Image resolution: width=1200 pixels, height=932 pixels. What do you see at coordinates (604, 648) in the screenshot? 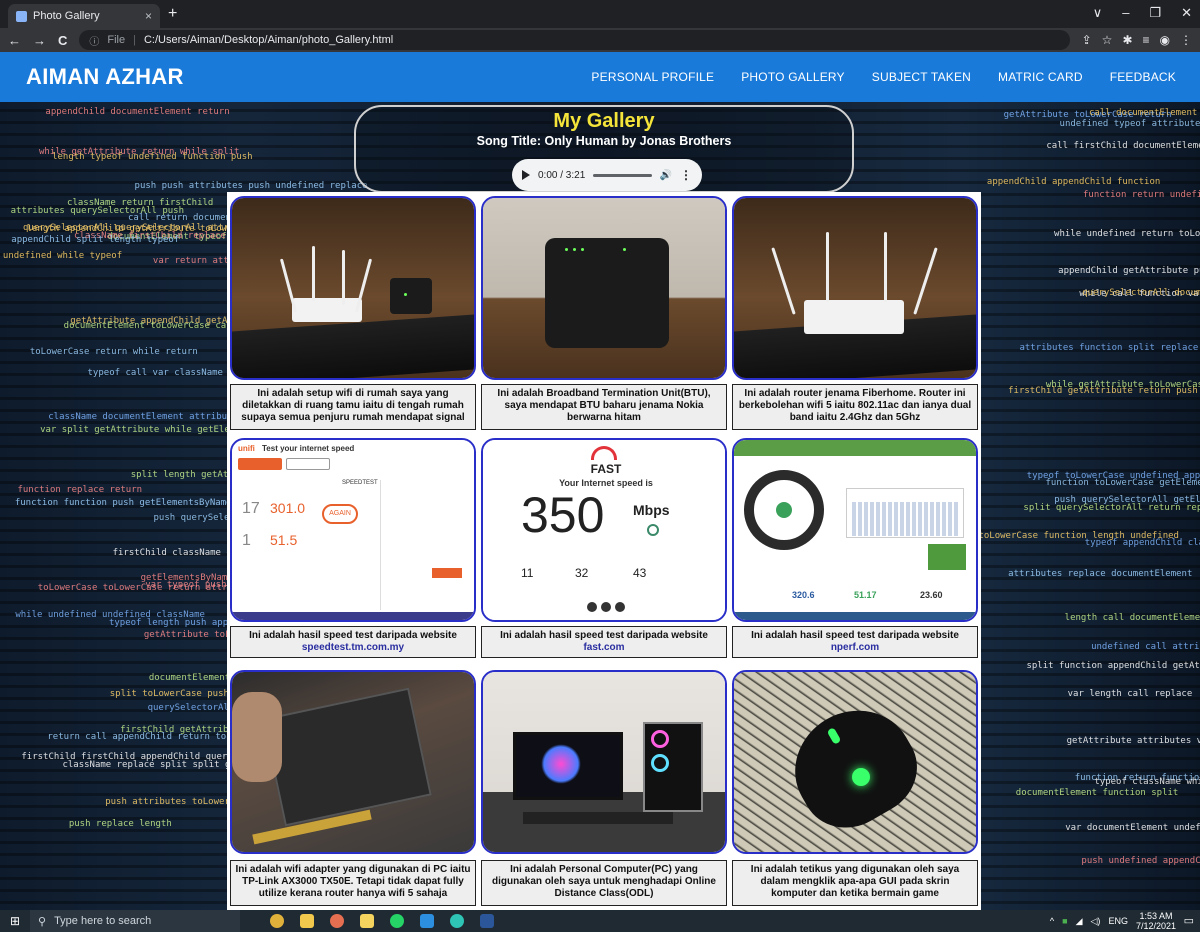
I see `caption-link: fast.com` at bounding box center [604, 648].